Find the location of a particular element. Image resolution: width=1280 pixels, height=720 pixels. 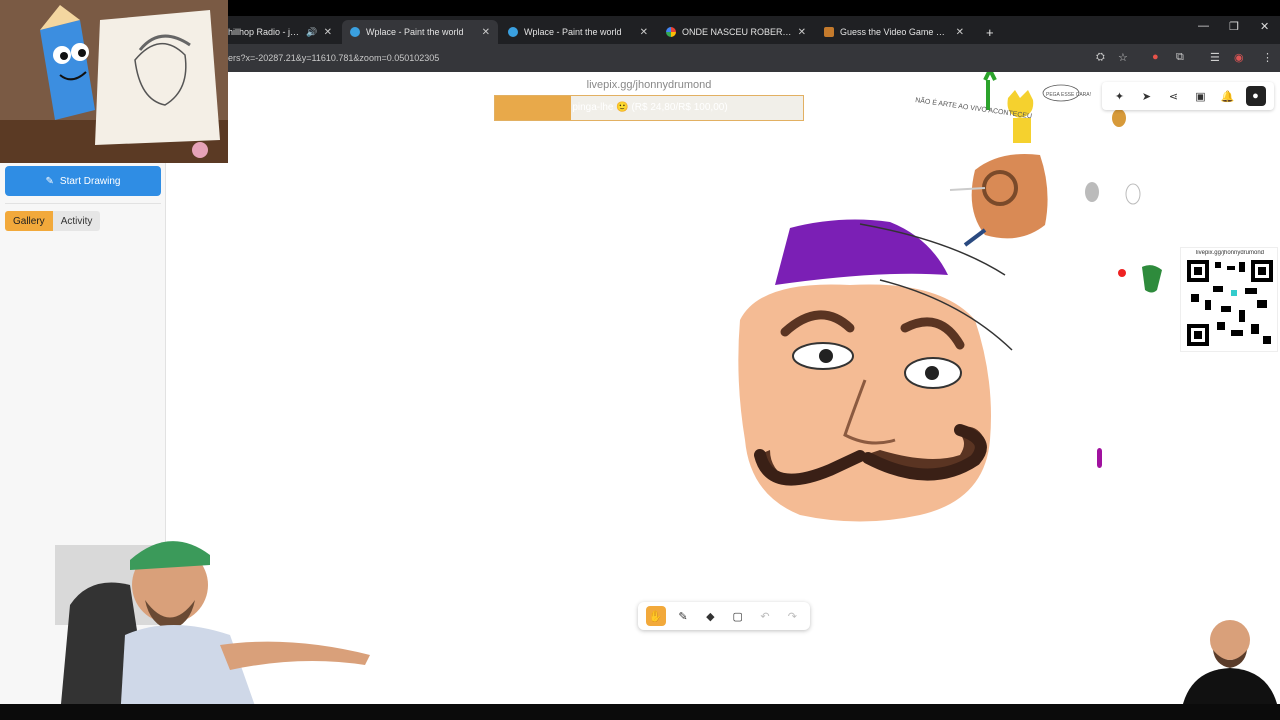

donation-text: pinga-lhe 🙂 (R$ 24,80/R$ 100,00) is located at coordinates (650, 107).